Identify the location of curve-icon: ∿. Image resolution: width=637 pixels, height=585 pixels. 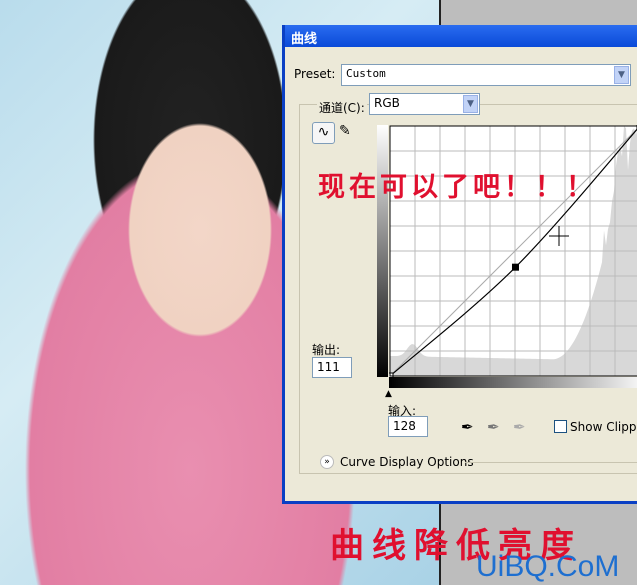
(324, 132).